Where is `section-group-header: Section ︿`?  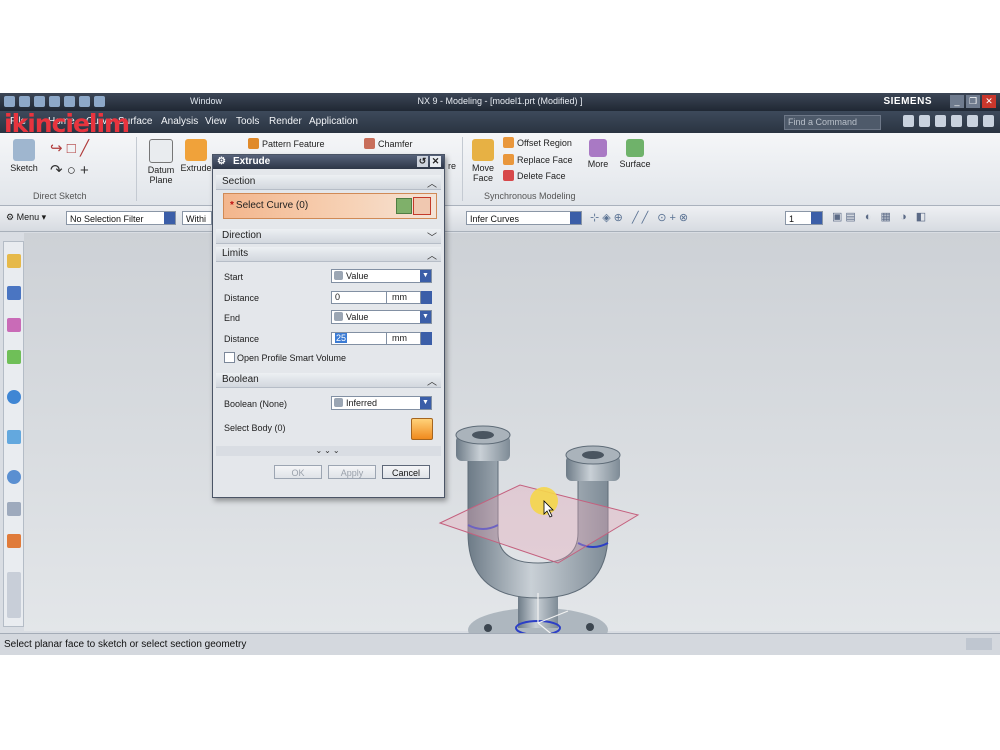 section-group-header: Section ︿ is located at coordinates (328, 182).